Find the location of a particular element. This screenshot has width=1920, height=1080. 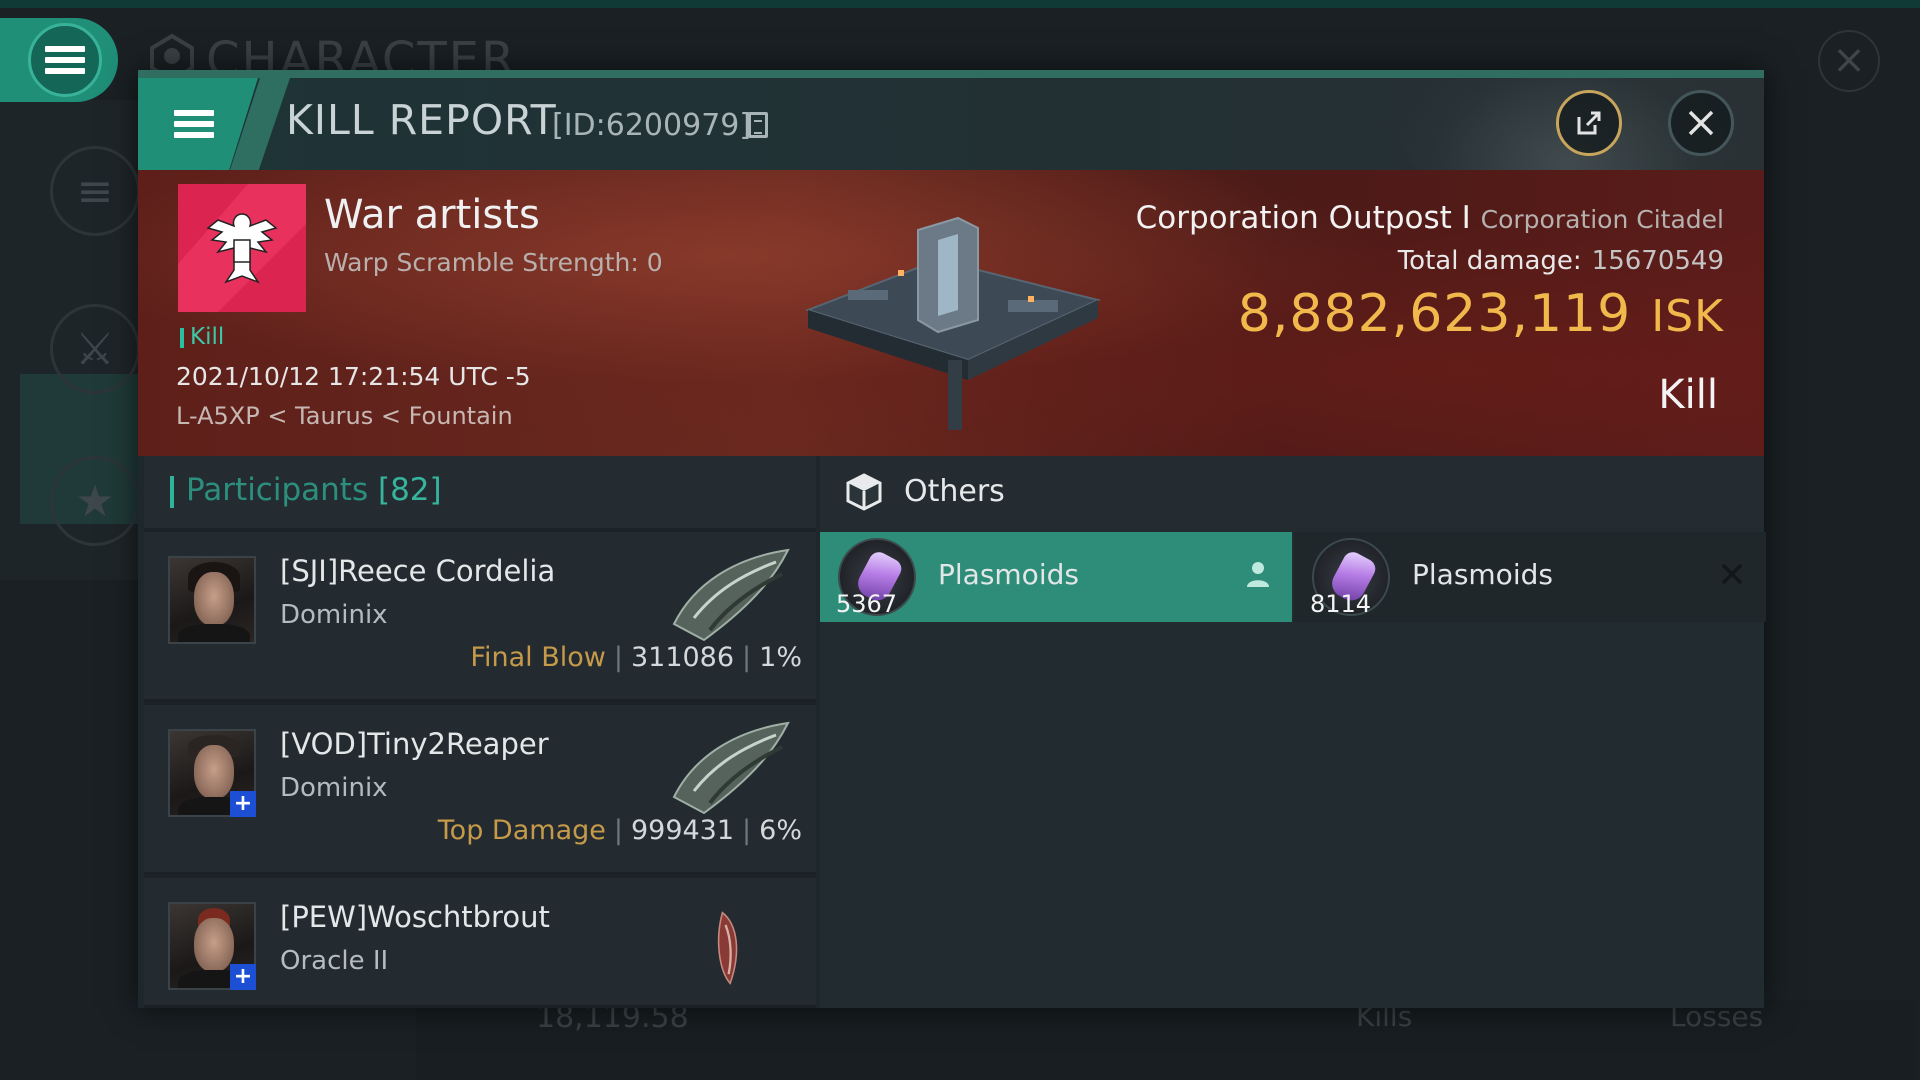

background-sidebar: ≡ ⚔ ★ is located at coordinates (70, 340).